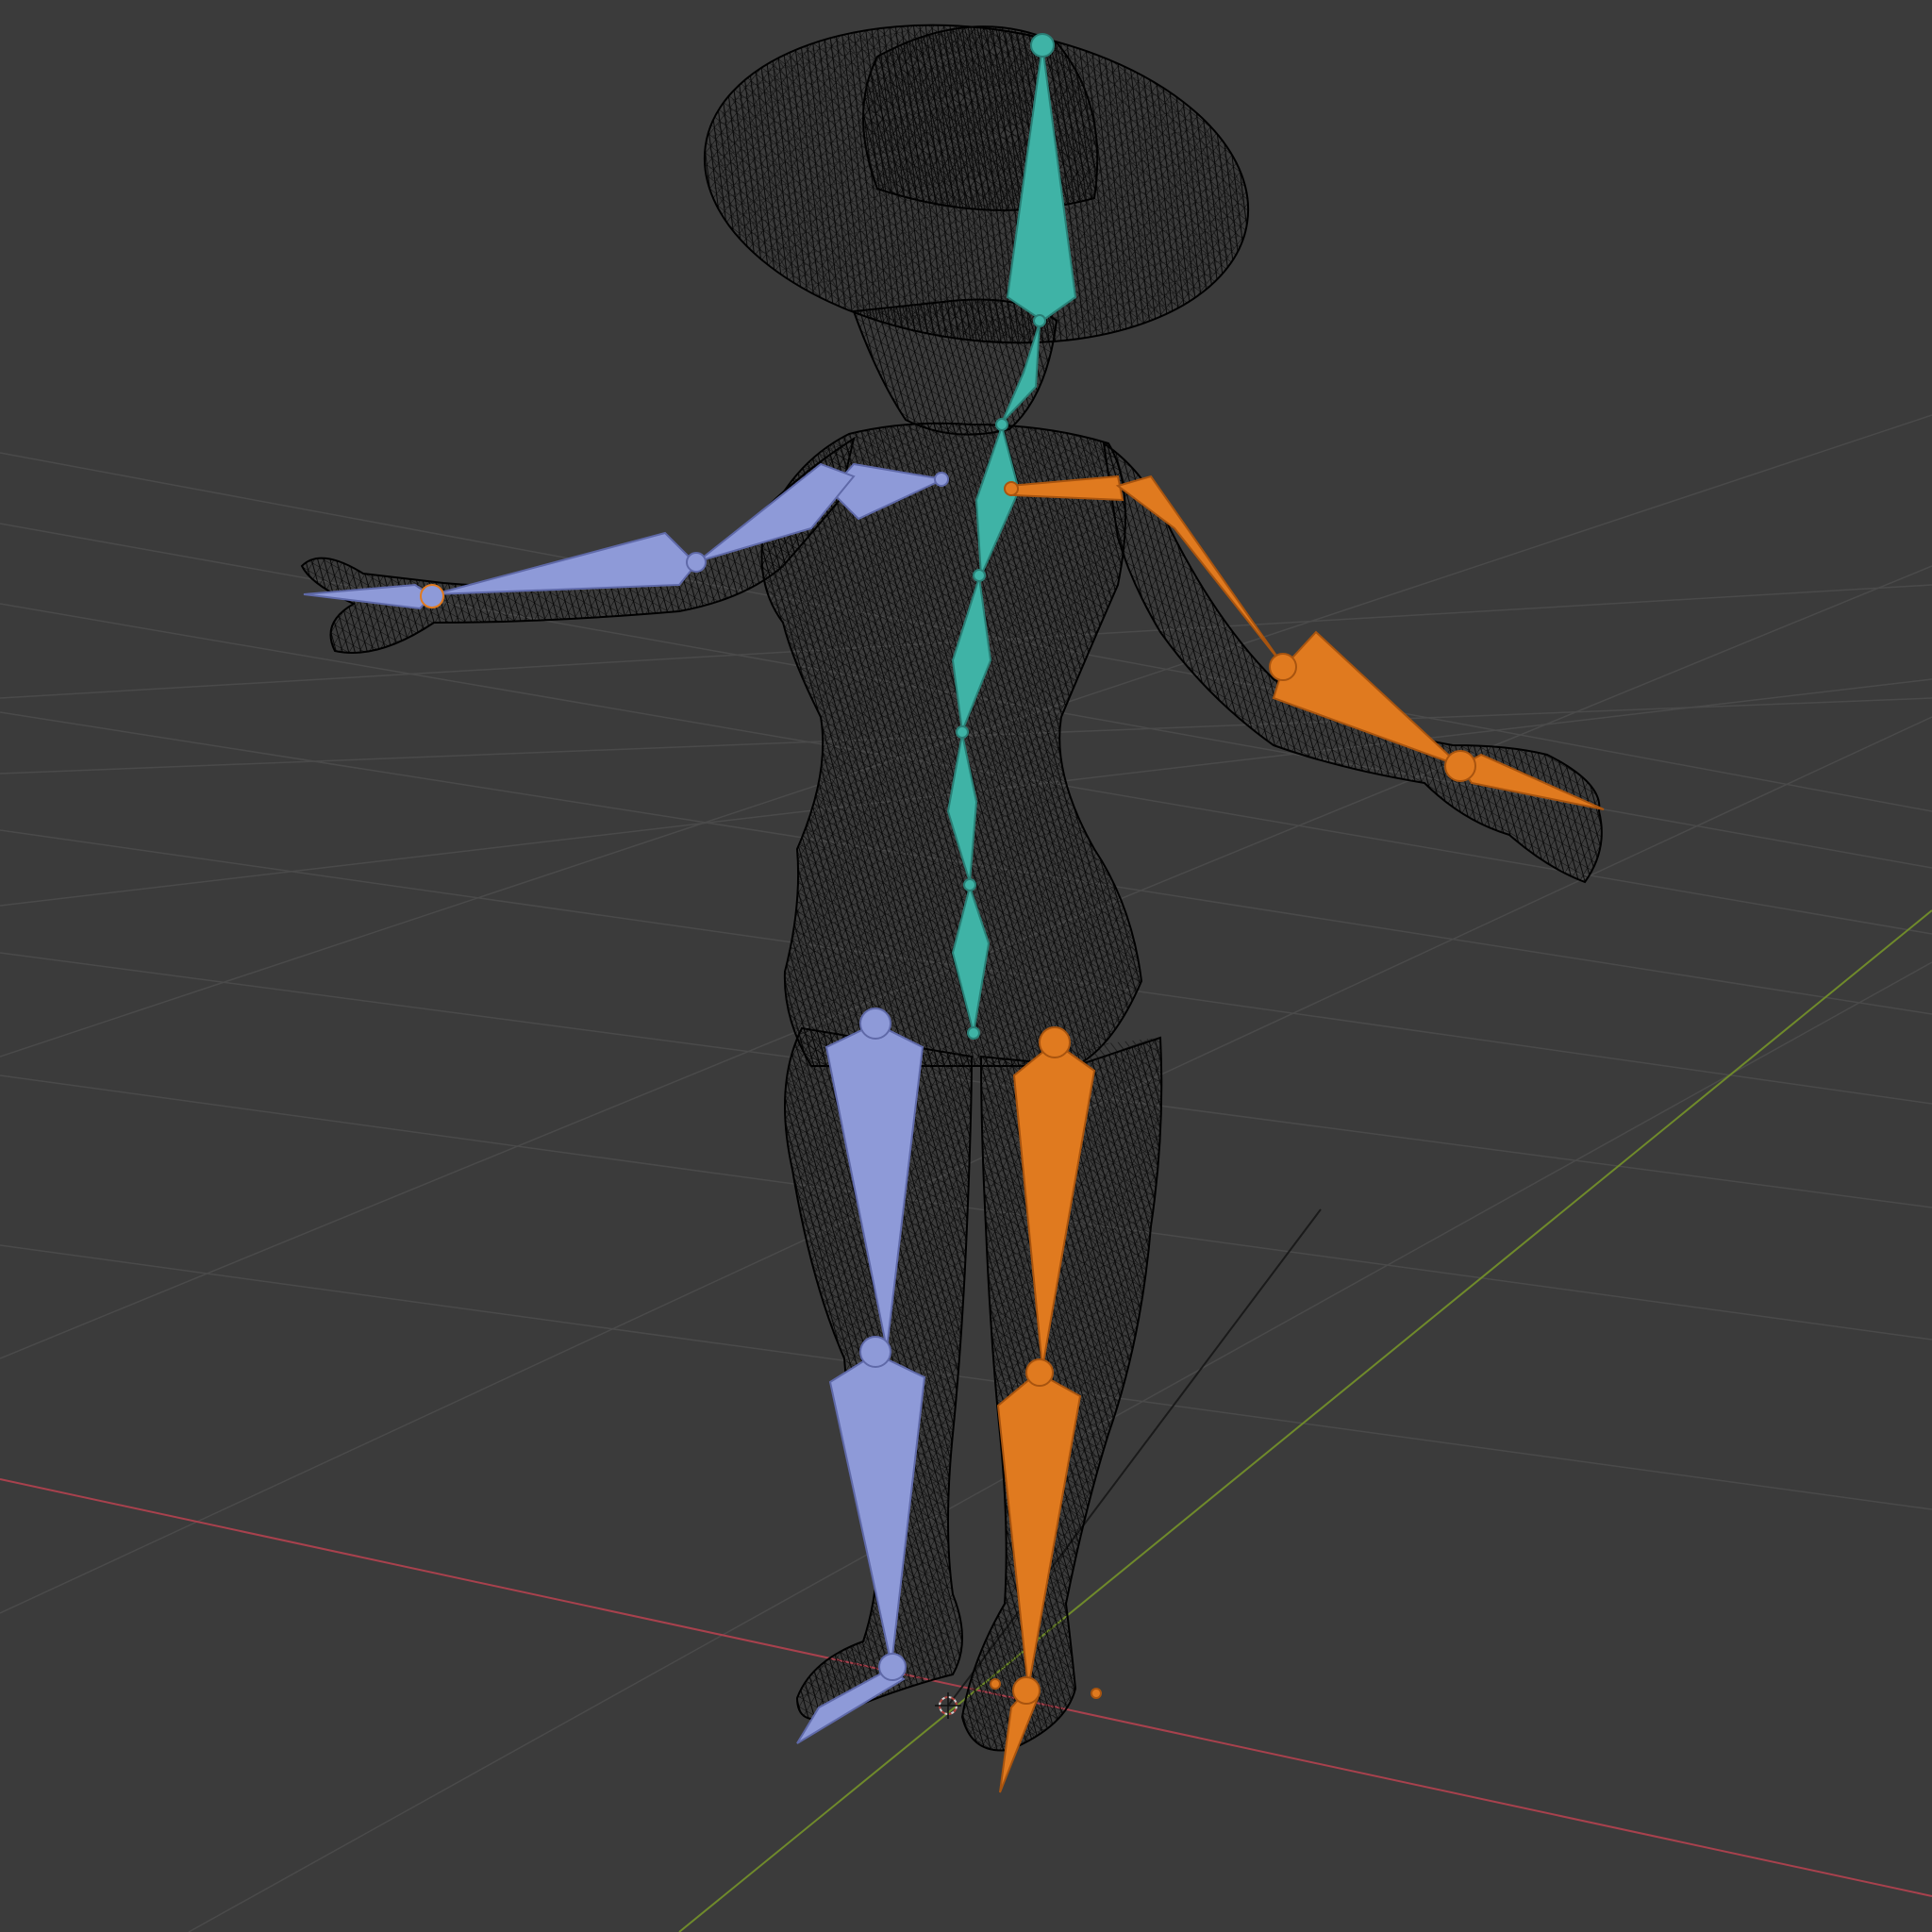 This screenshot has height=1932, width=1932. What do you see at coordinates (974, 1033) in the screenshot?
I see `joint-pelvis` at bounding box center [974, 1033].